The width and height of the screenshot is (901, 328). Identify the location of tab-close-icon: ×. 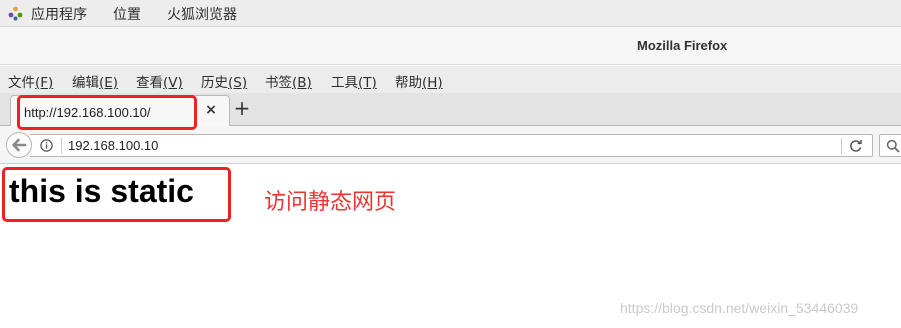
(211, 110).